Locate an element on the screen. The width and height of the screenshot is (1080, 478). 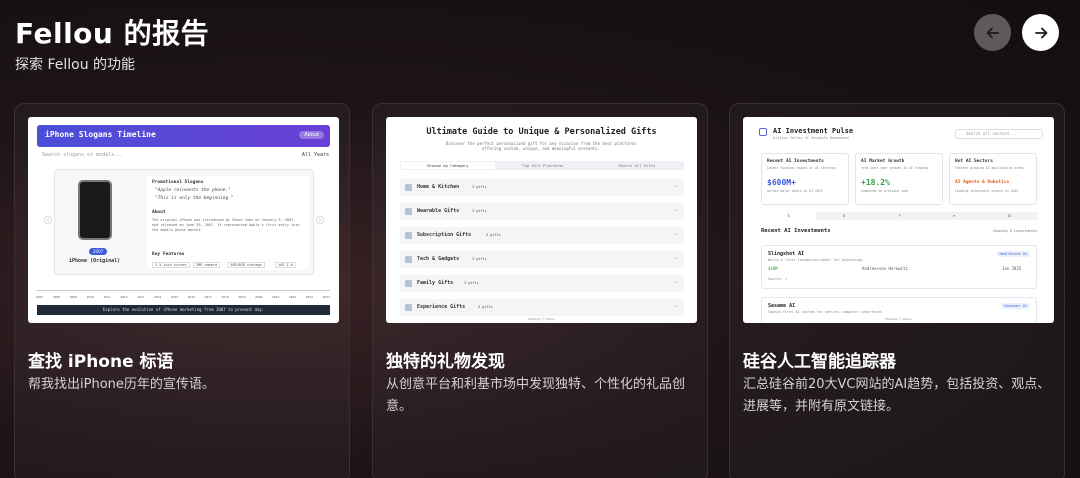
arrow-right-icon is located at coordinates (1040, 32).